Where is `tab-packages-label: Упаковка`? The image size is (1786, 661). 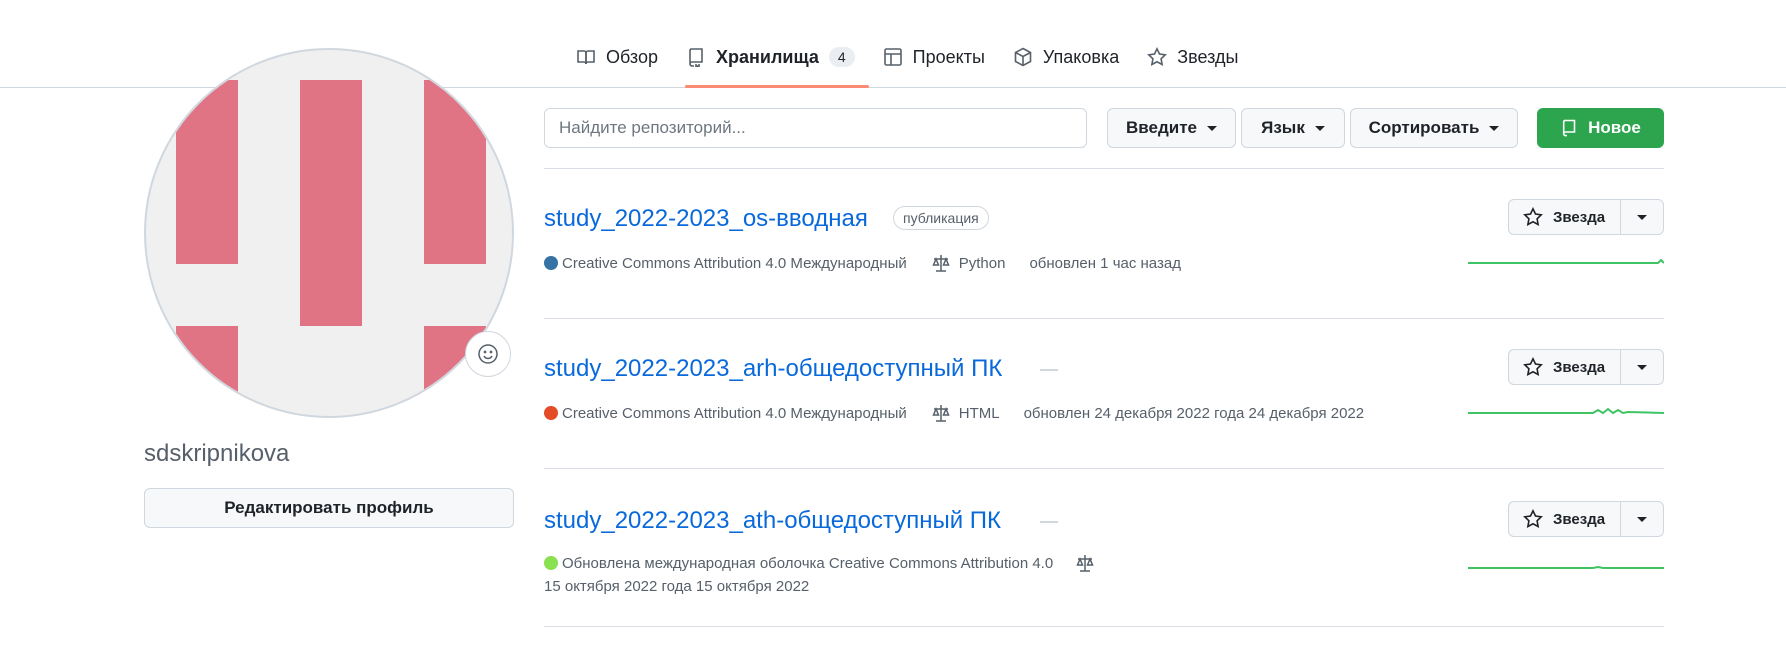 tab-packages-label: Упаковка is located at coordinates (1081, 56).